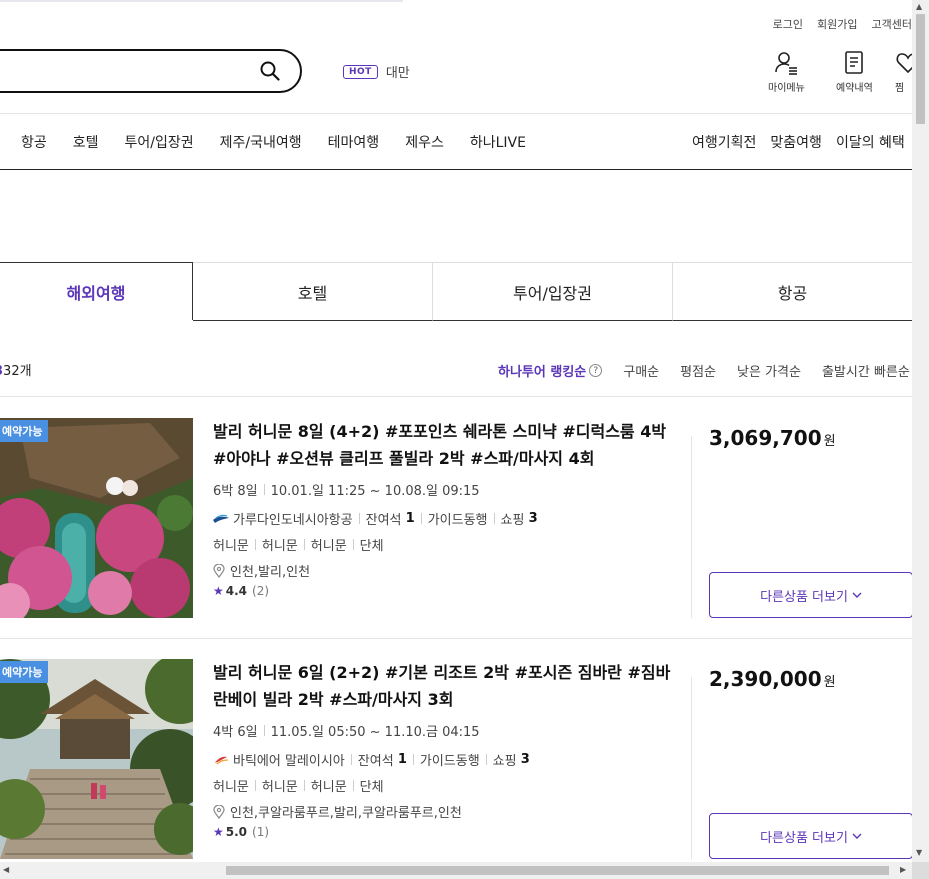 This screenshot has width=929, height=879. Describe the element at coordinates (375, 491) in the screenshot. I see `schedule-dates: 10.01.일 11:25 ~ 10.08.일 09:15` at that location.